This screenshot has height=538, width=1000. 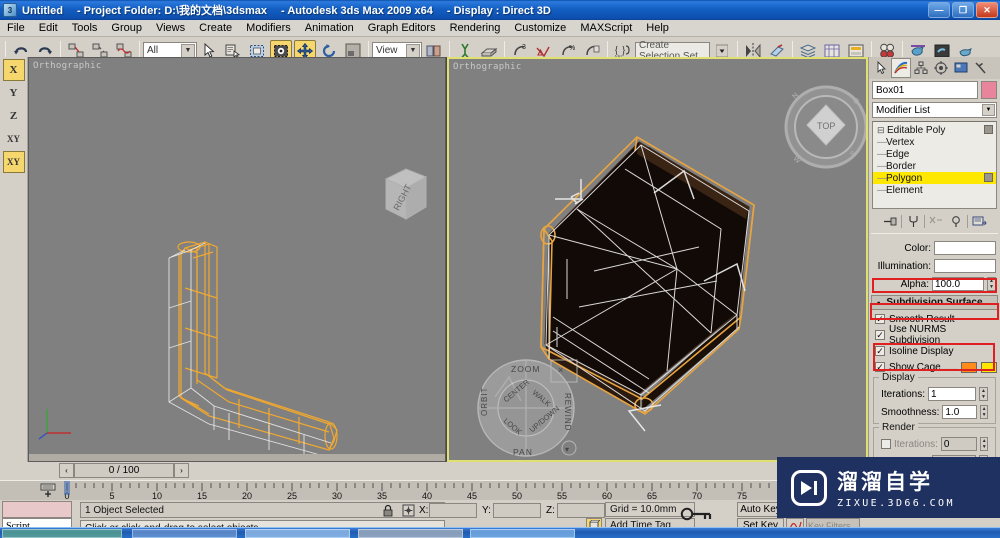 What do you see at coordinates (475, 28) in the screenshot?
I see `menu-rendering: Rendering` at bounding box center [475, 28].